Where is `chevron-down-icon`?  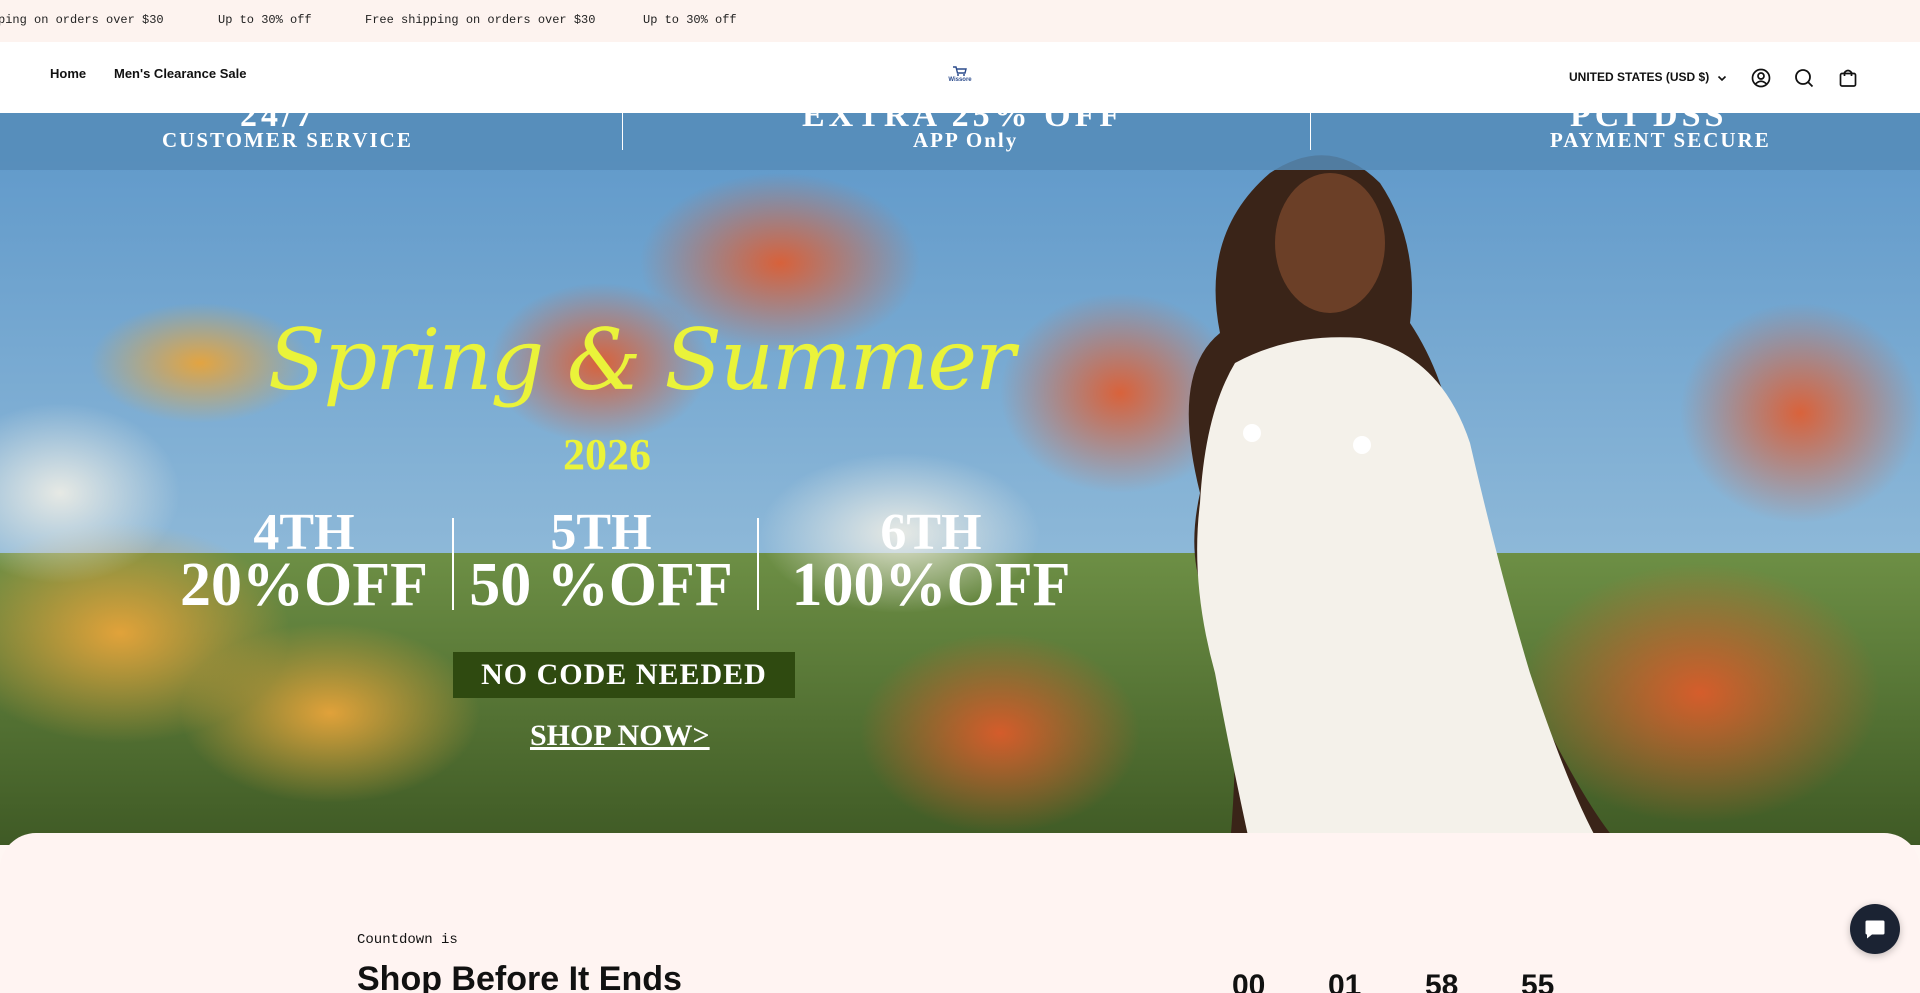
chevron-down-icon is located at coordinates (1721, 78).